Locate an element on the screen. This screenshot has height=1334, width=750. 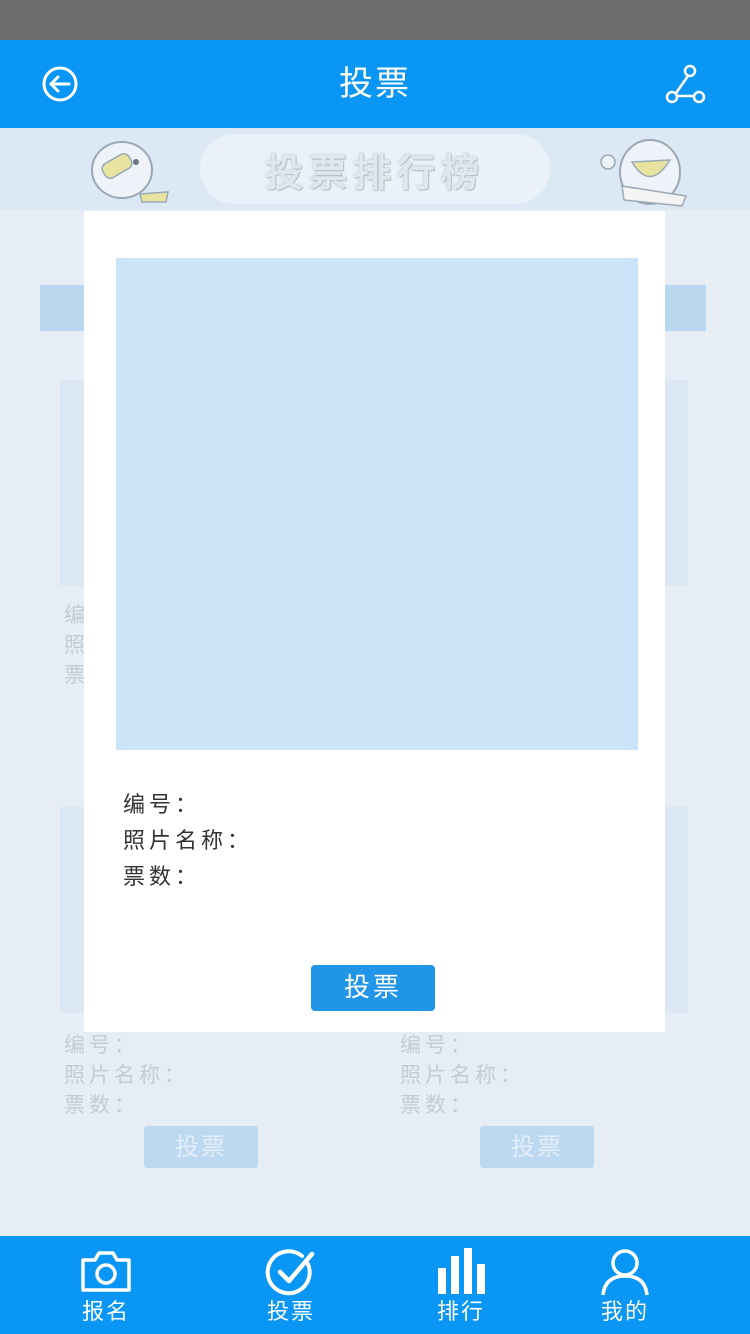
nav-item-mine: 我的 is located at coordinates (625, 1285).